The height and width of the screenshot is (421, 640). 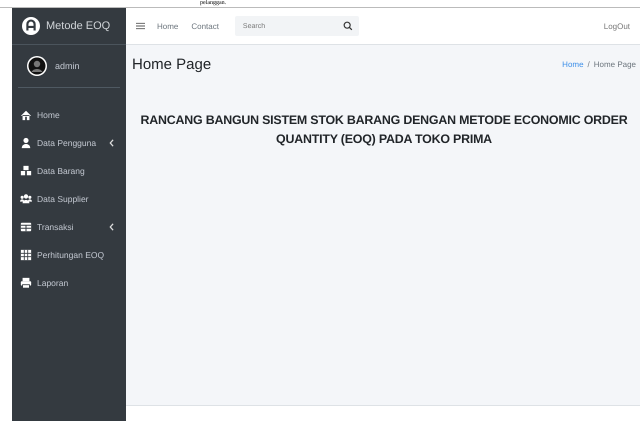 I want to click on printer-icon, so click(x=26, y=283).